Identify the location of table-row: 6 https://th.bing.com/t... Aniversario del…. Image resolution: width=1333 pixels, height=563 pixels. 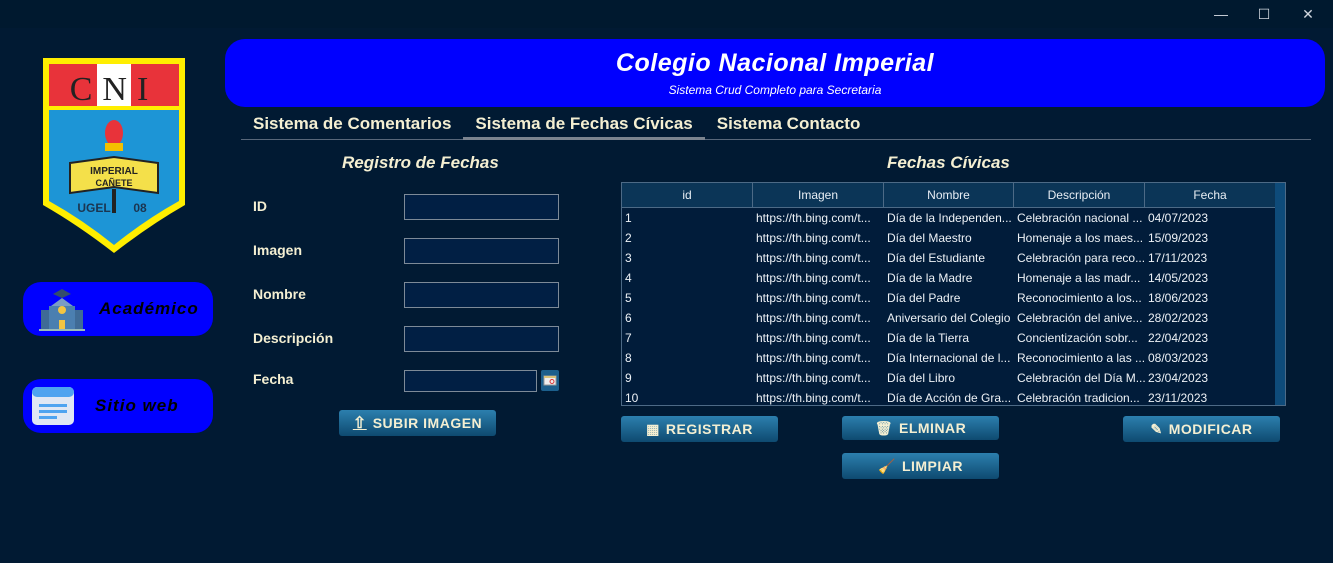
(953, 318).